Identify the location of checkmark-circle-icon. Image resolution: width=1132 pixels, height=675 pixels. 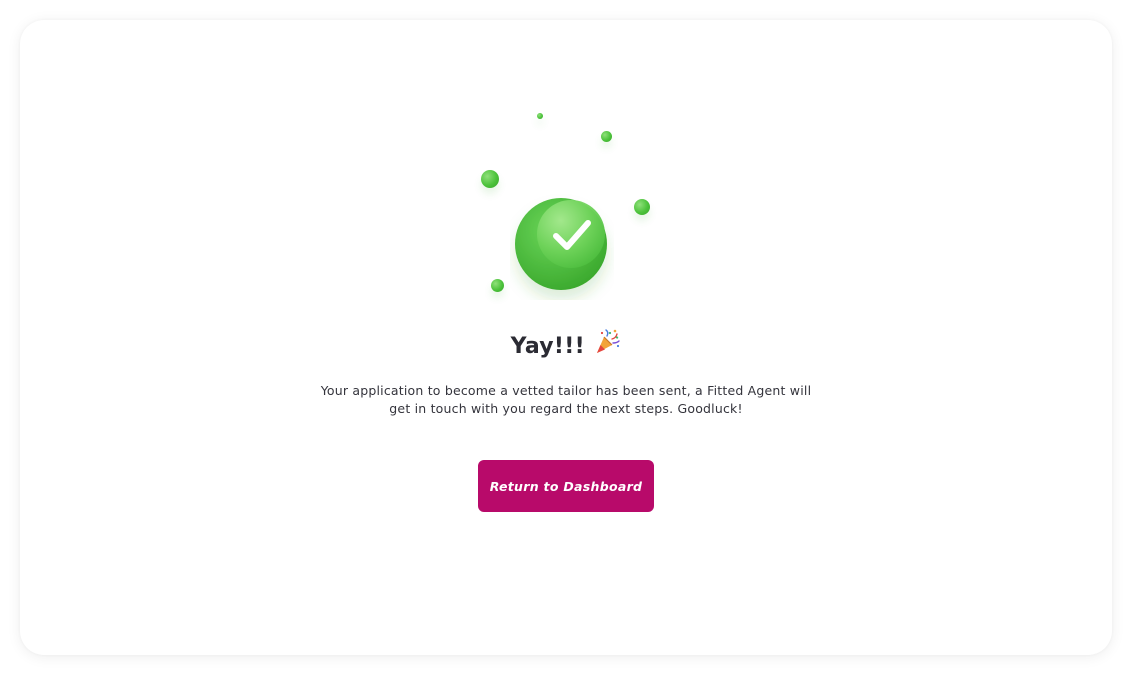
(561, 244).